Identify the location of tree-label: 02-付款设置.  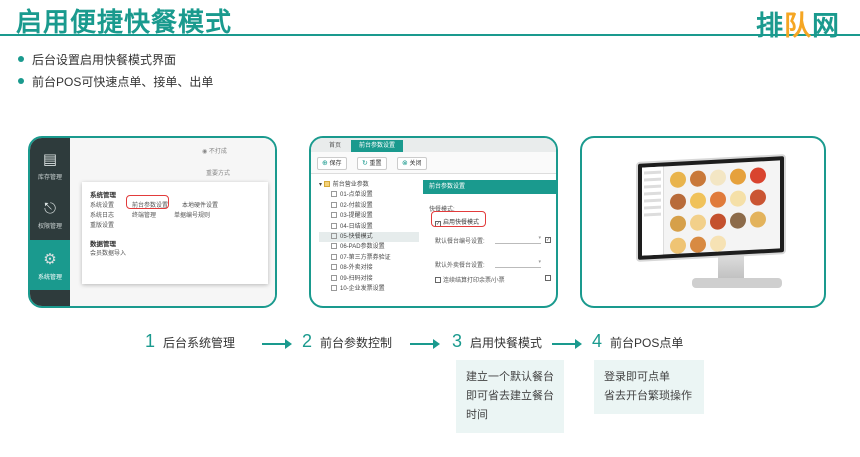
(356, 205).